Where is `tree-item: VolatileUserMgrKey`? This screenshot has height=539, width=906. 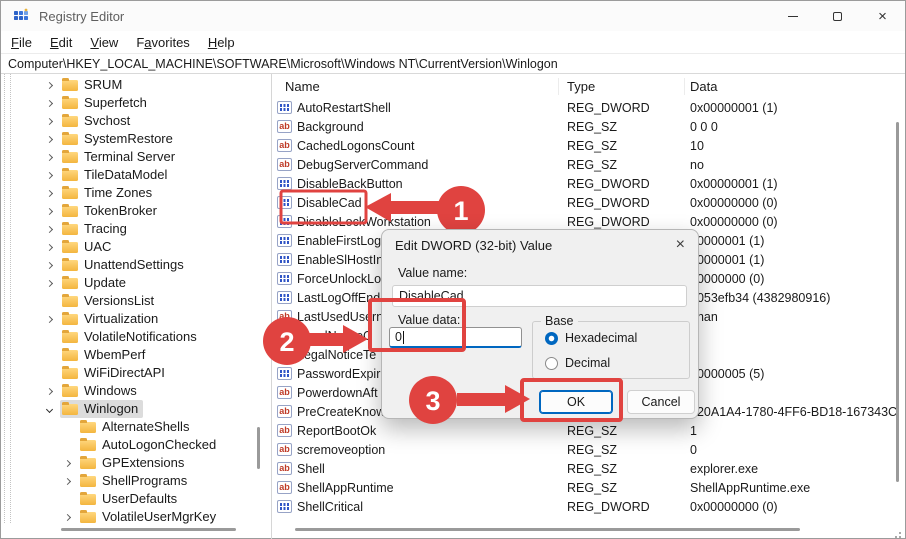
tree-item: VolatileUserMgrKey is located at coordinates (136, 517).